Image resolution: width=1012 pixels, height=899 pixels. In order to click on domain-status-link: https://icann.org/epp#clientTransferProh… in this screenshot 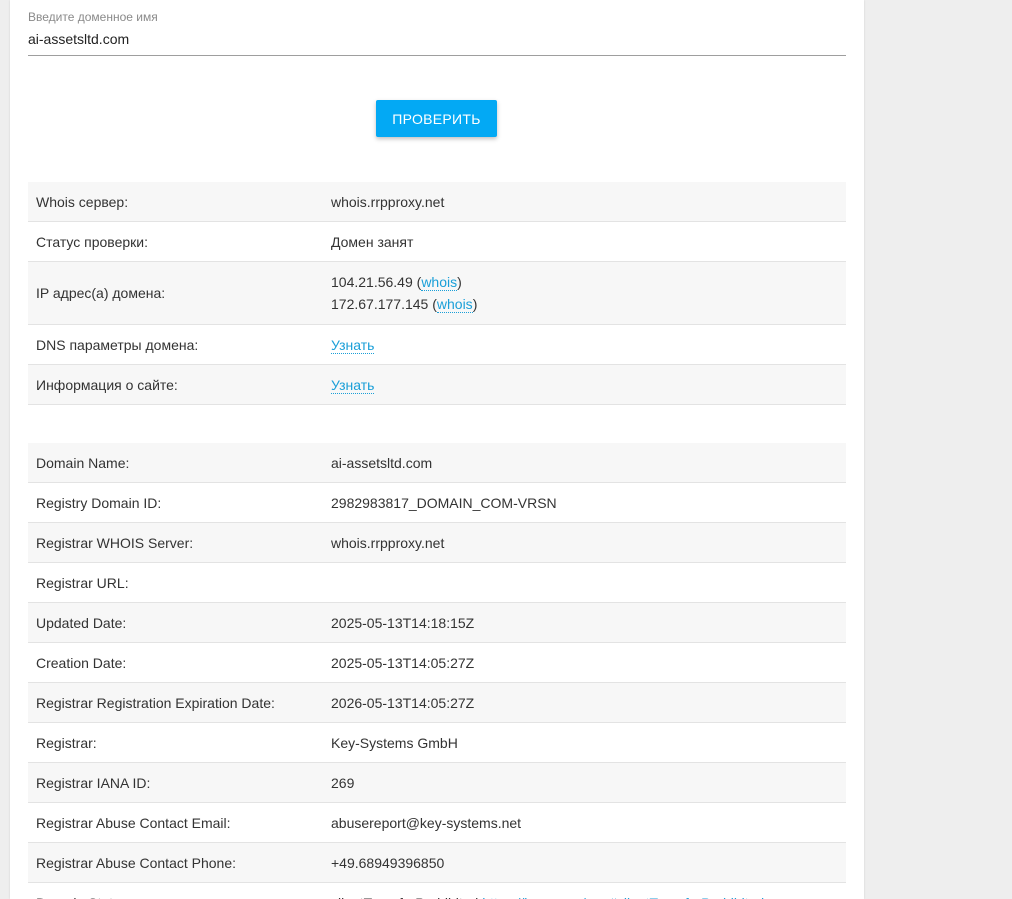, I will do `click(623, 897)`.